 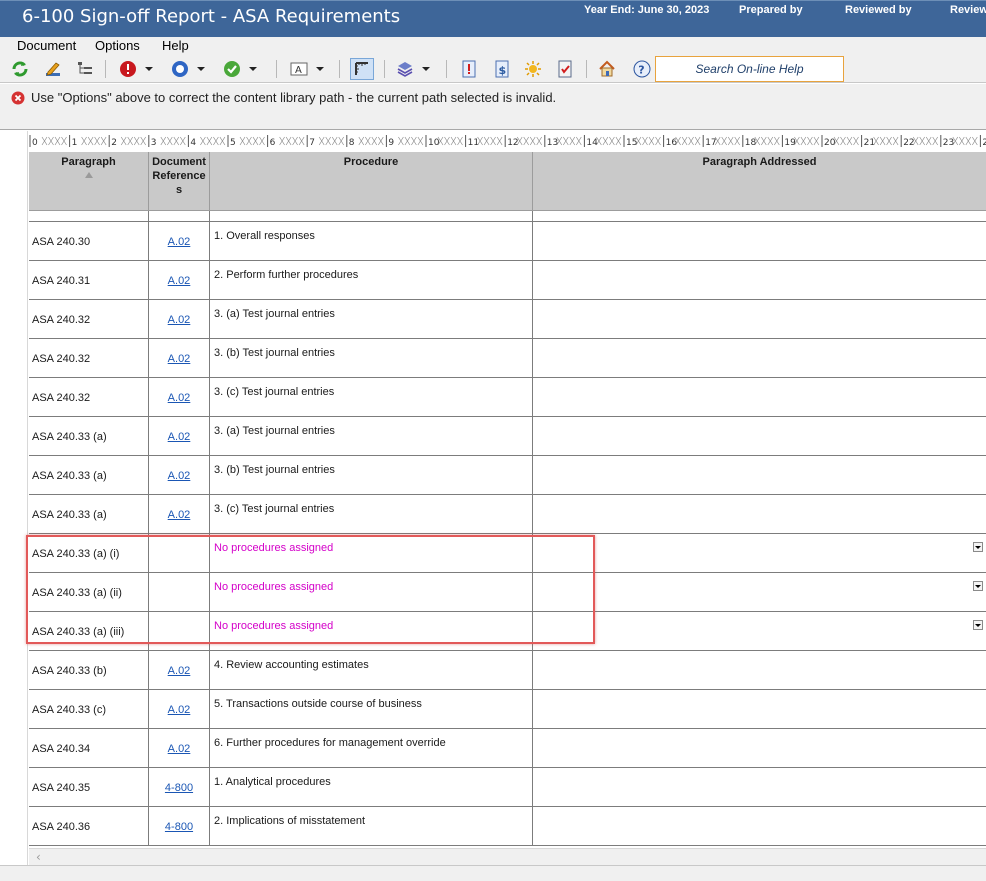 I want to click on table-row: ASA 240.33 (a) (i) No procedures assigned, so click(x=507, y=553).